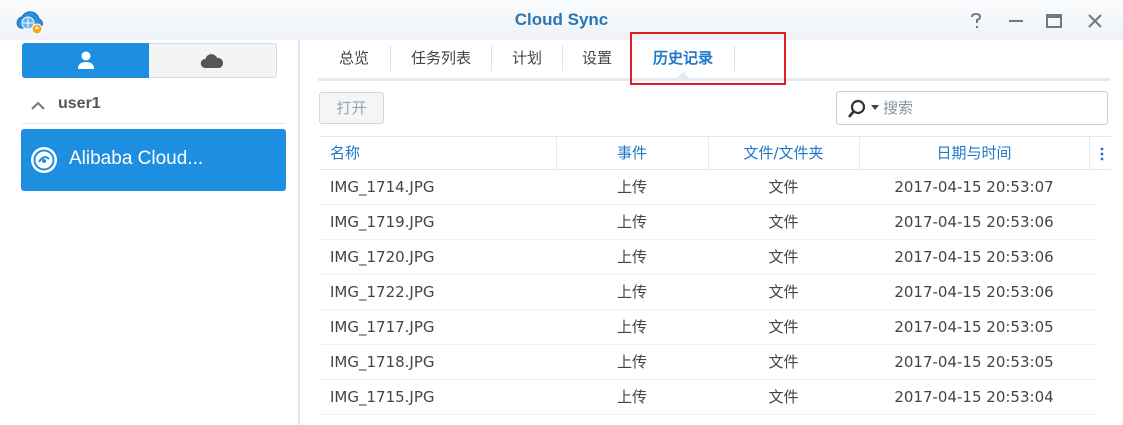 The width and height of the screenshot is (1123, 425). I want to click on open-button: 打开, so click(351, 108).